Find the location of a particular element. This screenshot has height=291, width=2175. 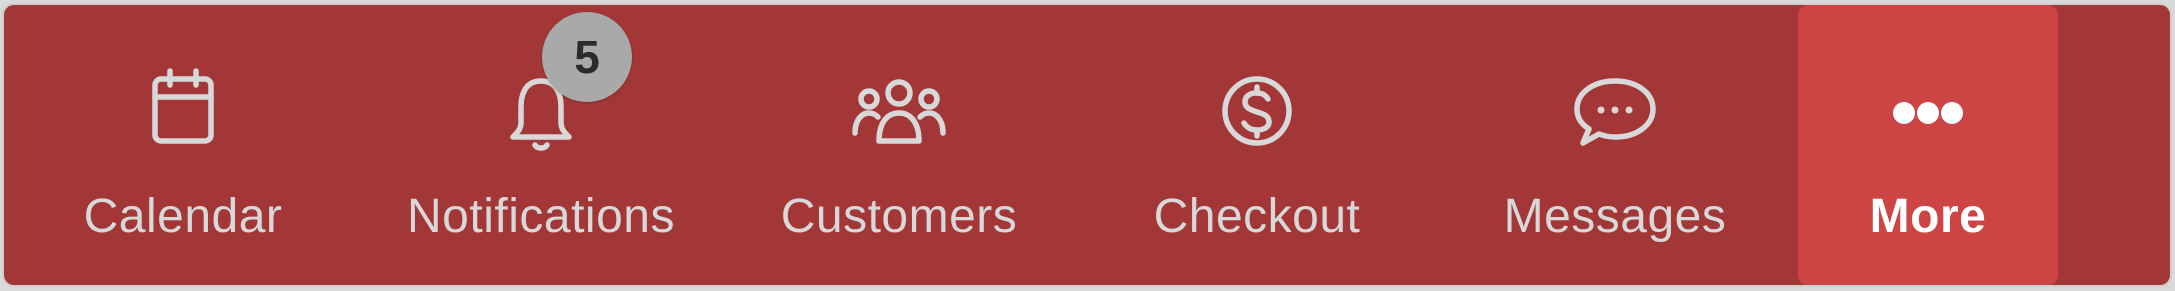

people-icon is located at coordinates (899, 117).